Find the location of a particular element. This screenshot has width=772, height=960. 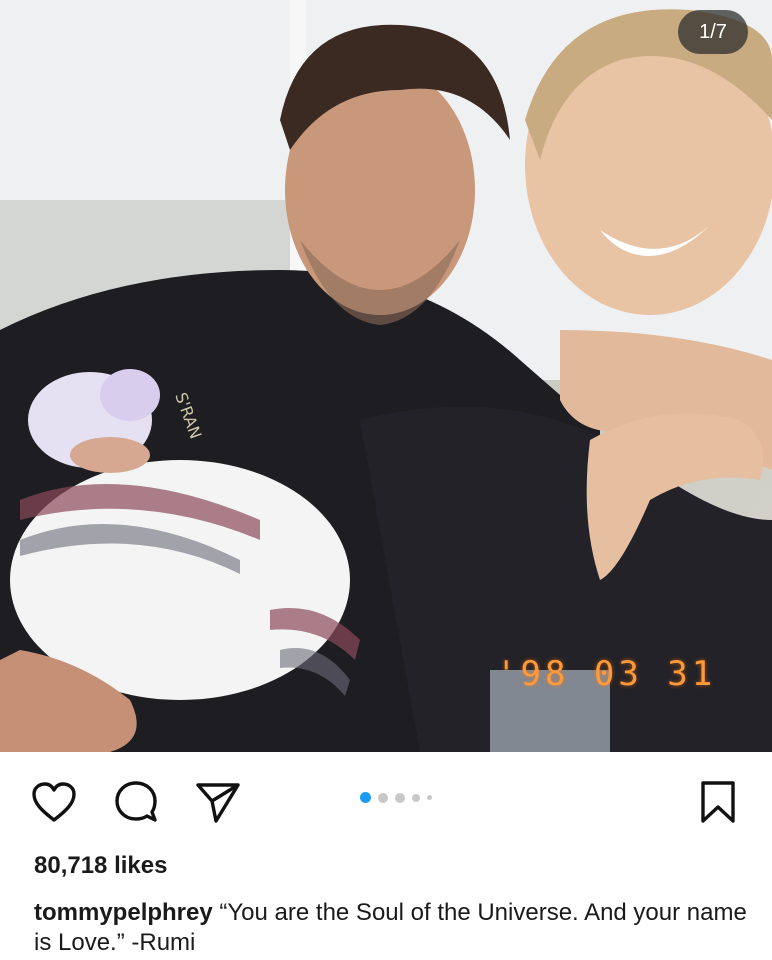

likes-count: 80,718 likes is located at coordinates (100, 866).